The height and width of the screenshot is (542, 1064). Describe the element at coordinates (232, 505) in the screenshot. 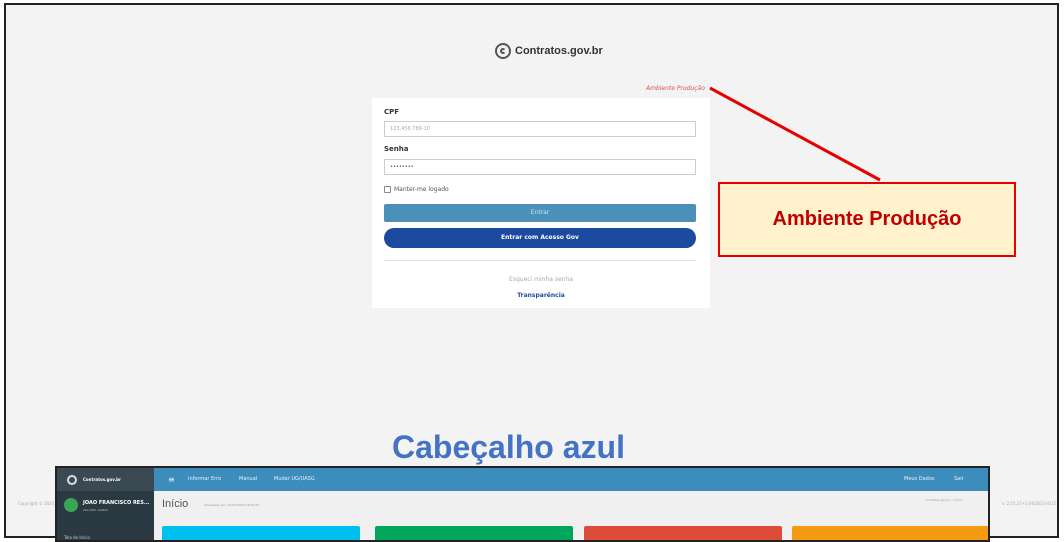

I see `page-subtitle: Atualizado em: 15/05/2023 19:55:05` at that location.